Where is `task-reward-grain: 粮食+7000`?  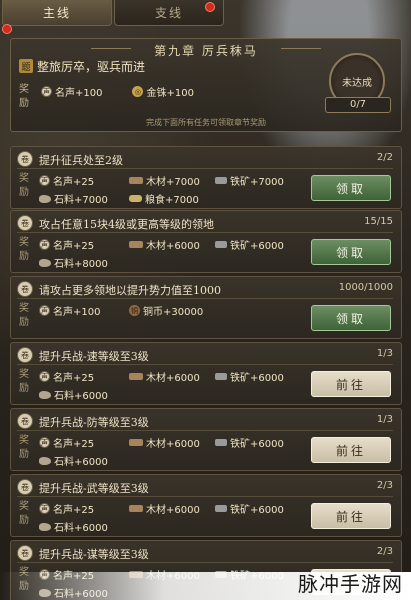 task-reward-grain: 粮食+7000 is located at coordinates (172, 198).